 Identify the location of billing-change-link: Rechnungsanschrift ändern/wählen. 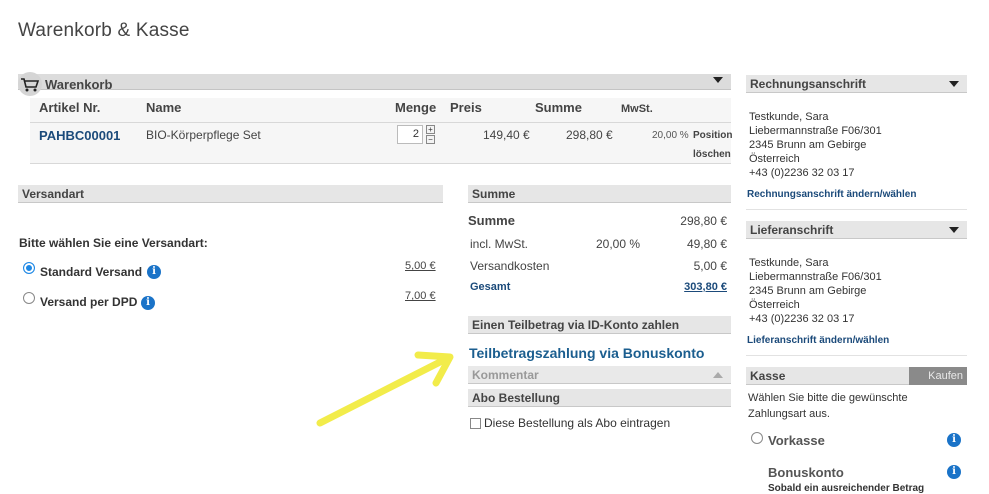
(831, 194).